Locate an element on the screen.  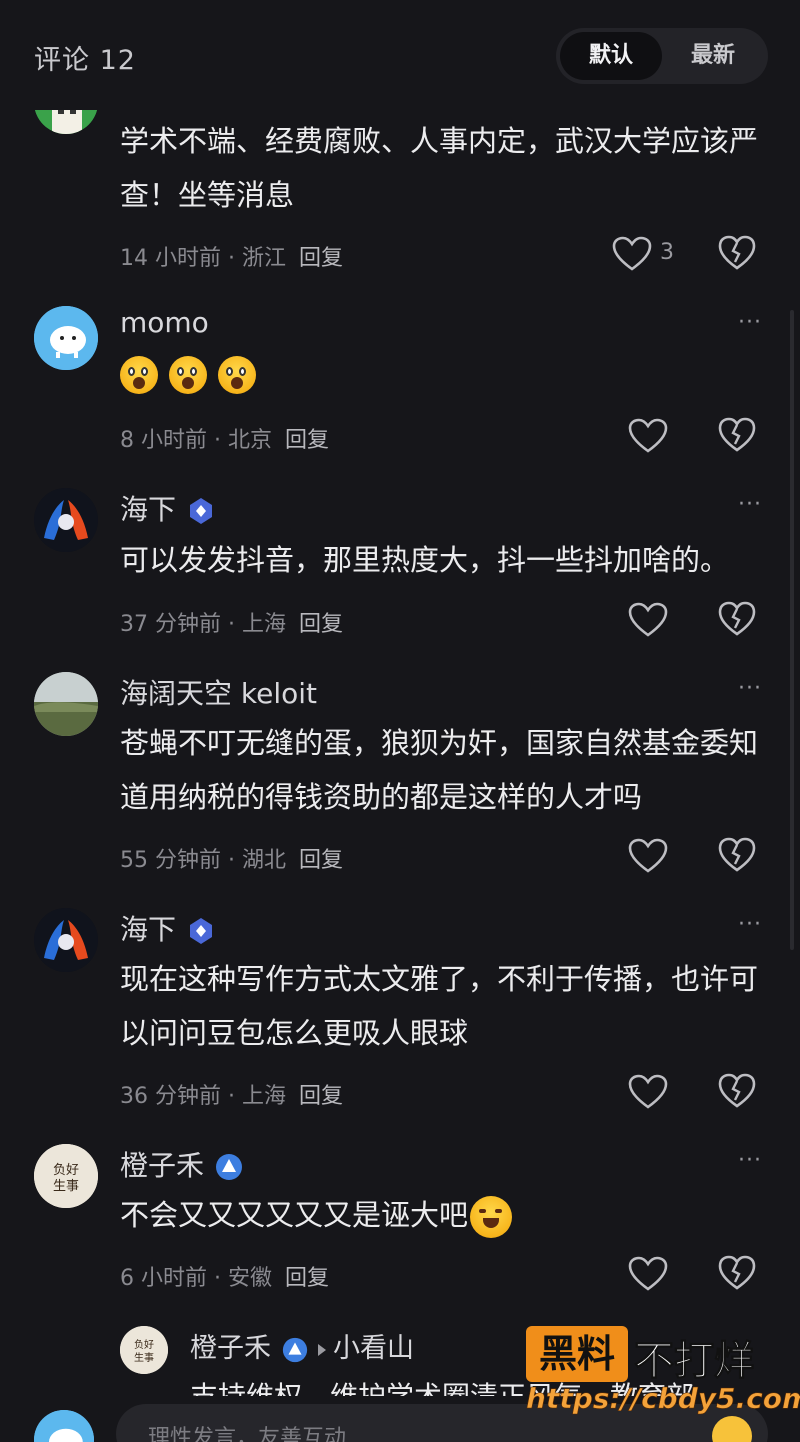
comment-text: 不会又又又又又又是诬大吧 is located at coordinates (445, 1215).